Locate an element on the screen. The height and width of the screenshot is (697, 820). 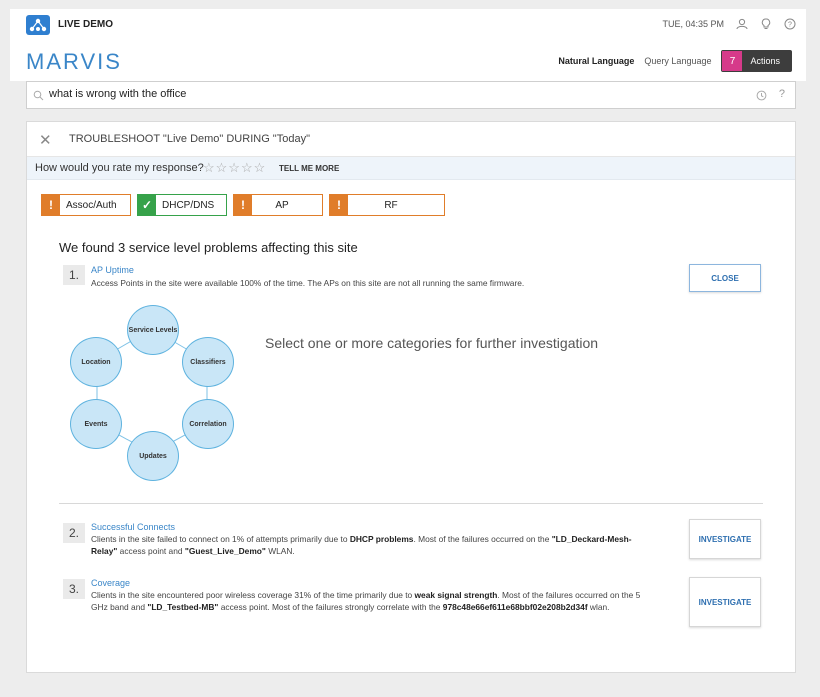
category-label: AP is located at coordinates (282, 205).